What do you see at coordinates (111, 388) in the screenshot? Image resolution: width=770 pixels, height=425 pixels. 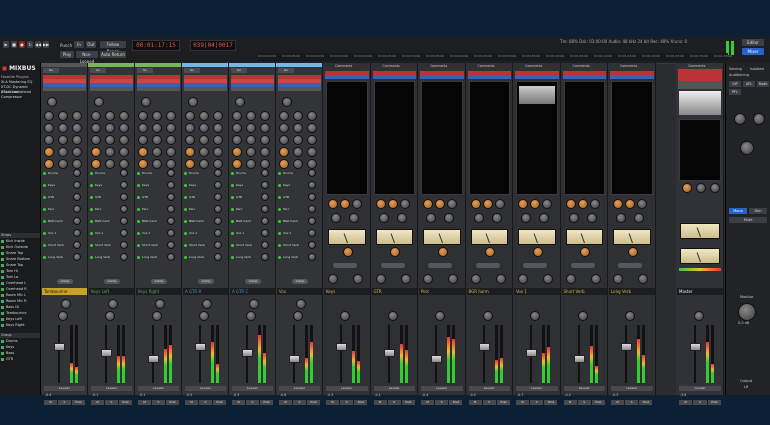 I see `leveler-button: Leveler` at bounding box center [111, 388].